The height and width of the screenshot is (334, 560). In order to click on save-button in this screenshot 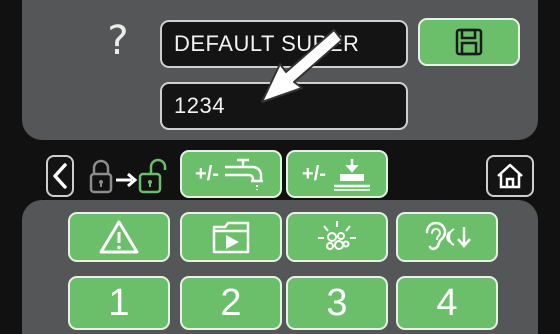, I will do `click(469, 42)`.